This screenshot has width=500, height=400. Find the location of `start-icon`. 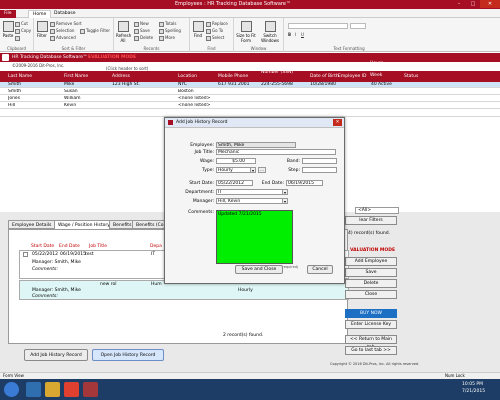

start-icon is located at coordinates (11, 389).